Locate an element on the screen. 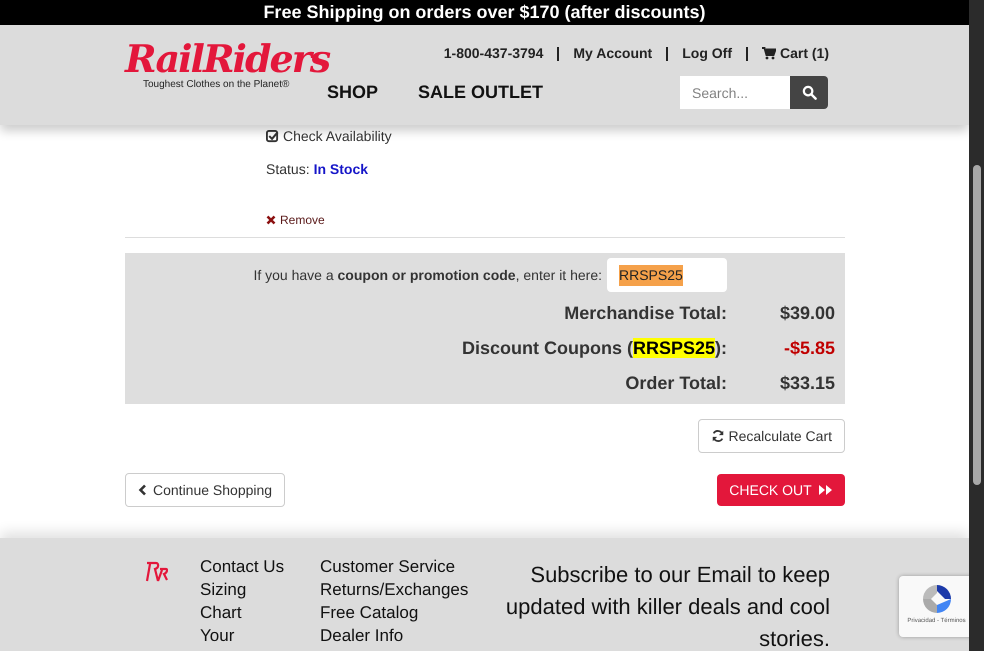  cart-link: Cart (1) is located at coordinates (795, 53).